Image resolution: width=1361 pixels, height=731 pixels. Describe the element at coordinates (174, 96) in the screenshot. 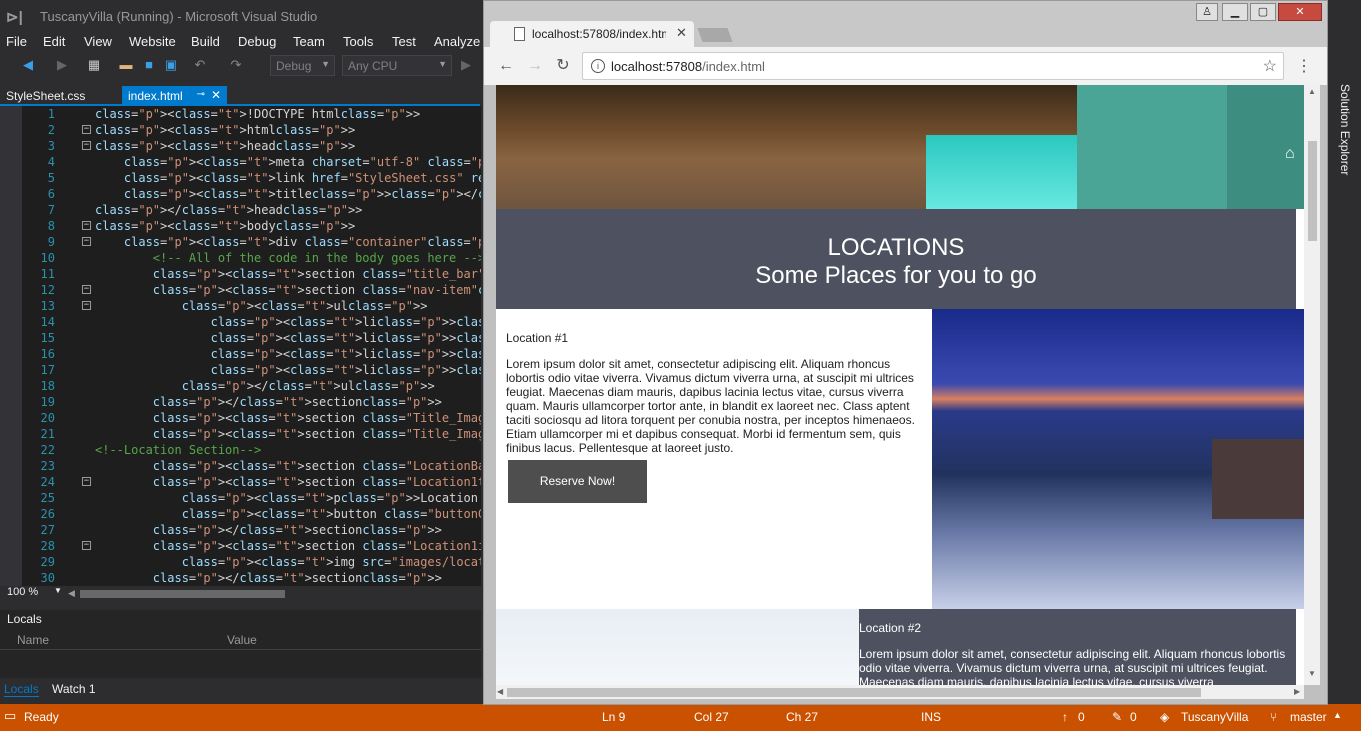

I see `tab-index-html: index.html ⊸ ✕` at that location.